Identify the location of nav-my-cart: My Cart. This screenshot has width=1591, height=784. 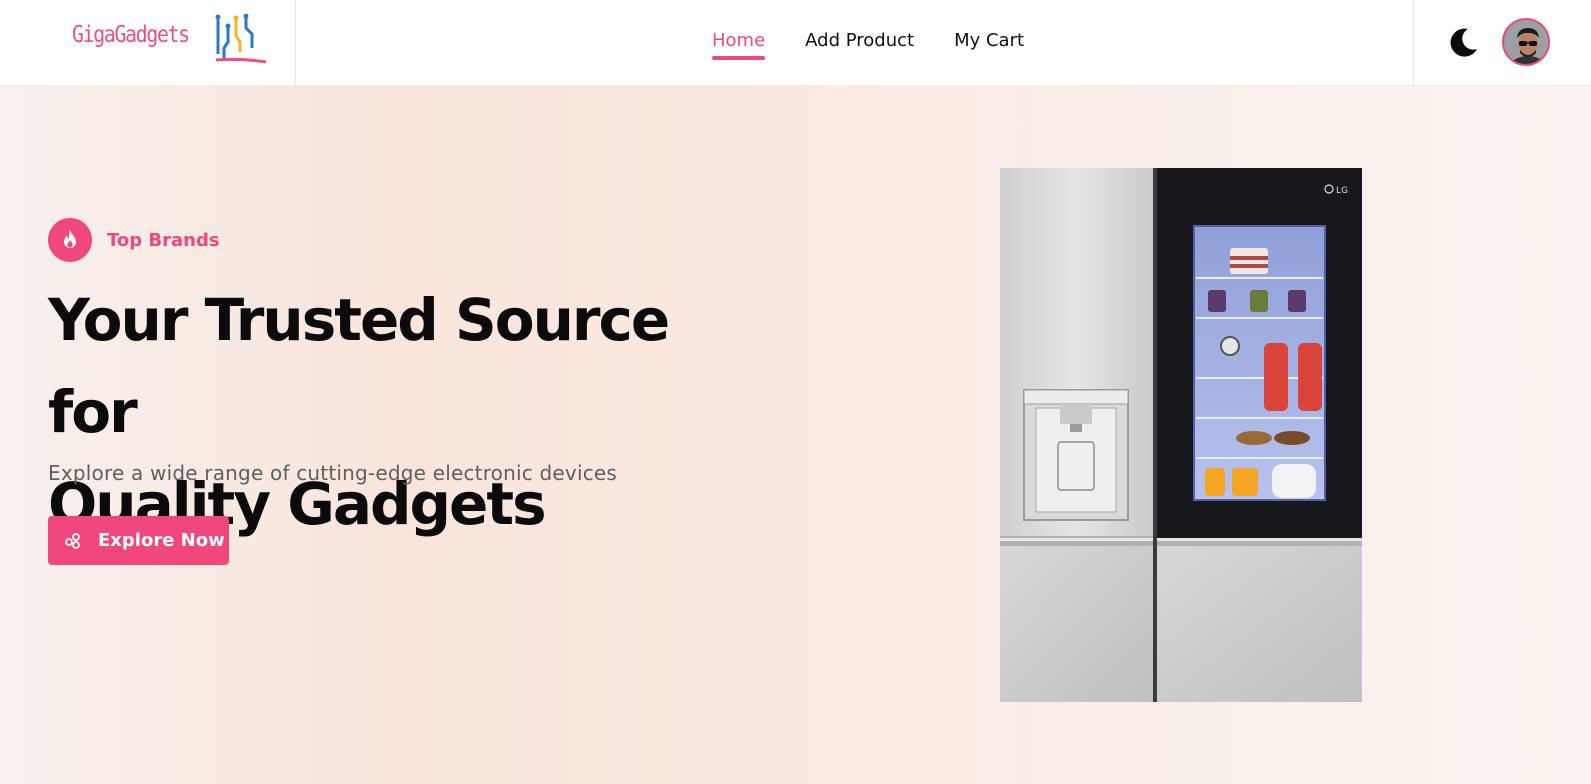
(989, 43).